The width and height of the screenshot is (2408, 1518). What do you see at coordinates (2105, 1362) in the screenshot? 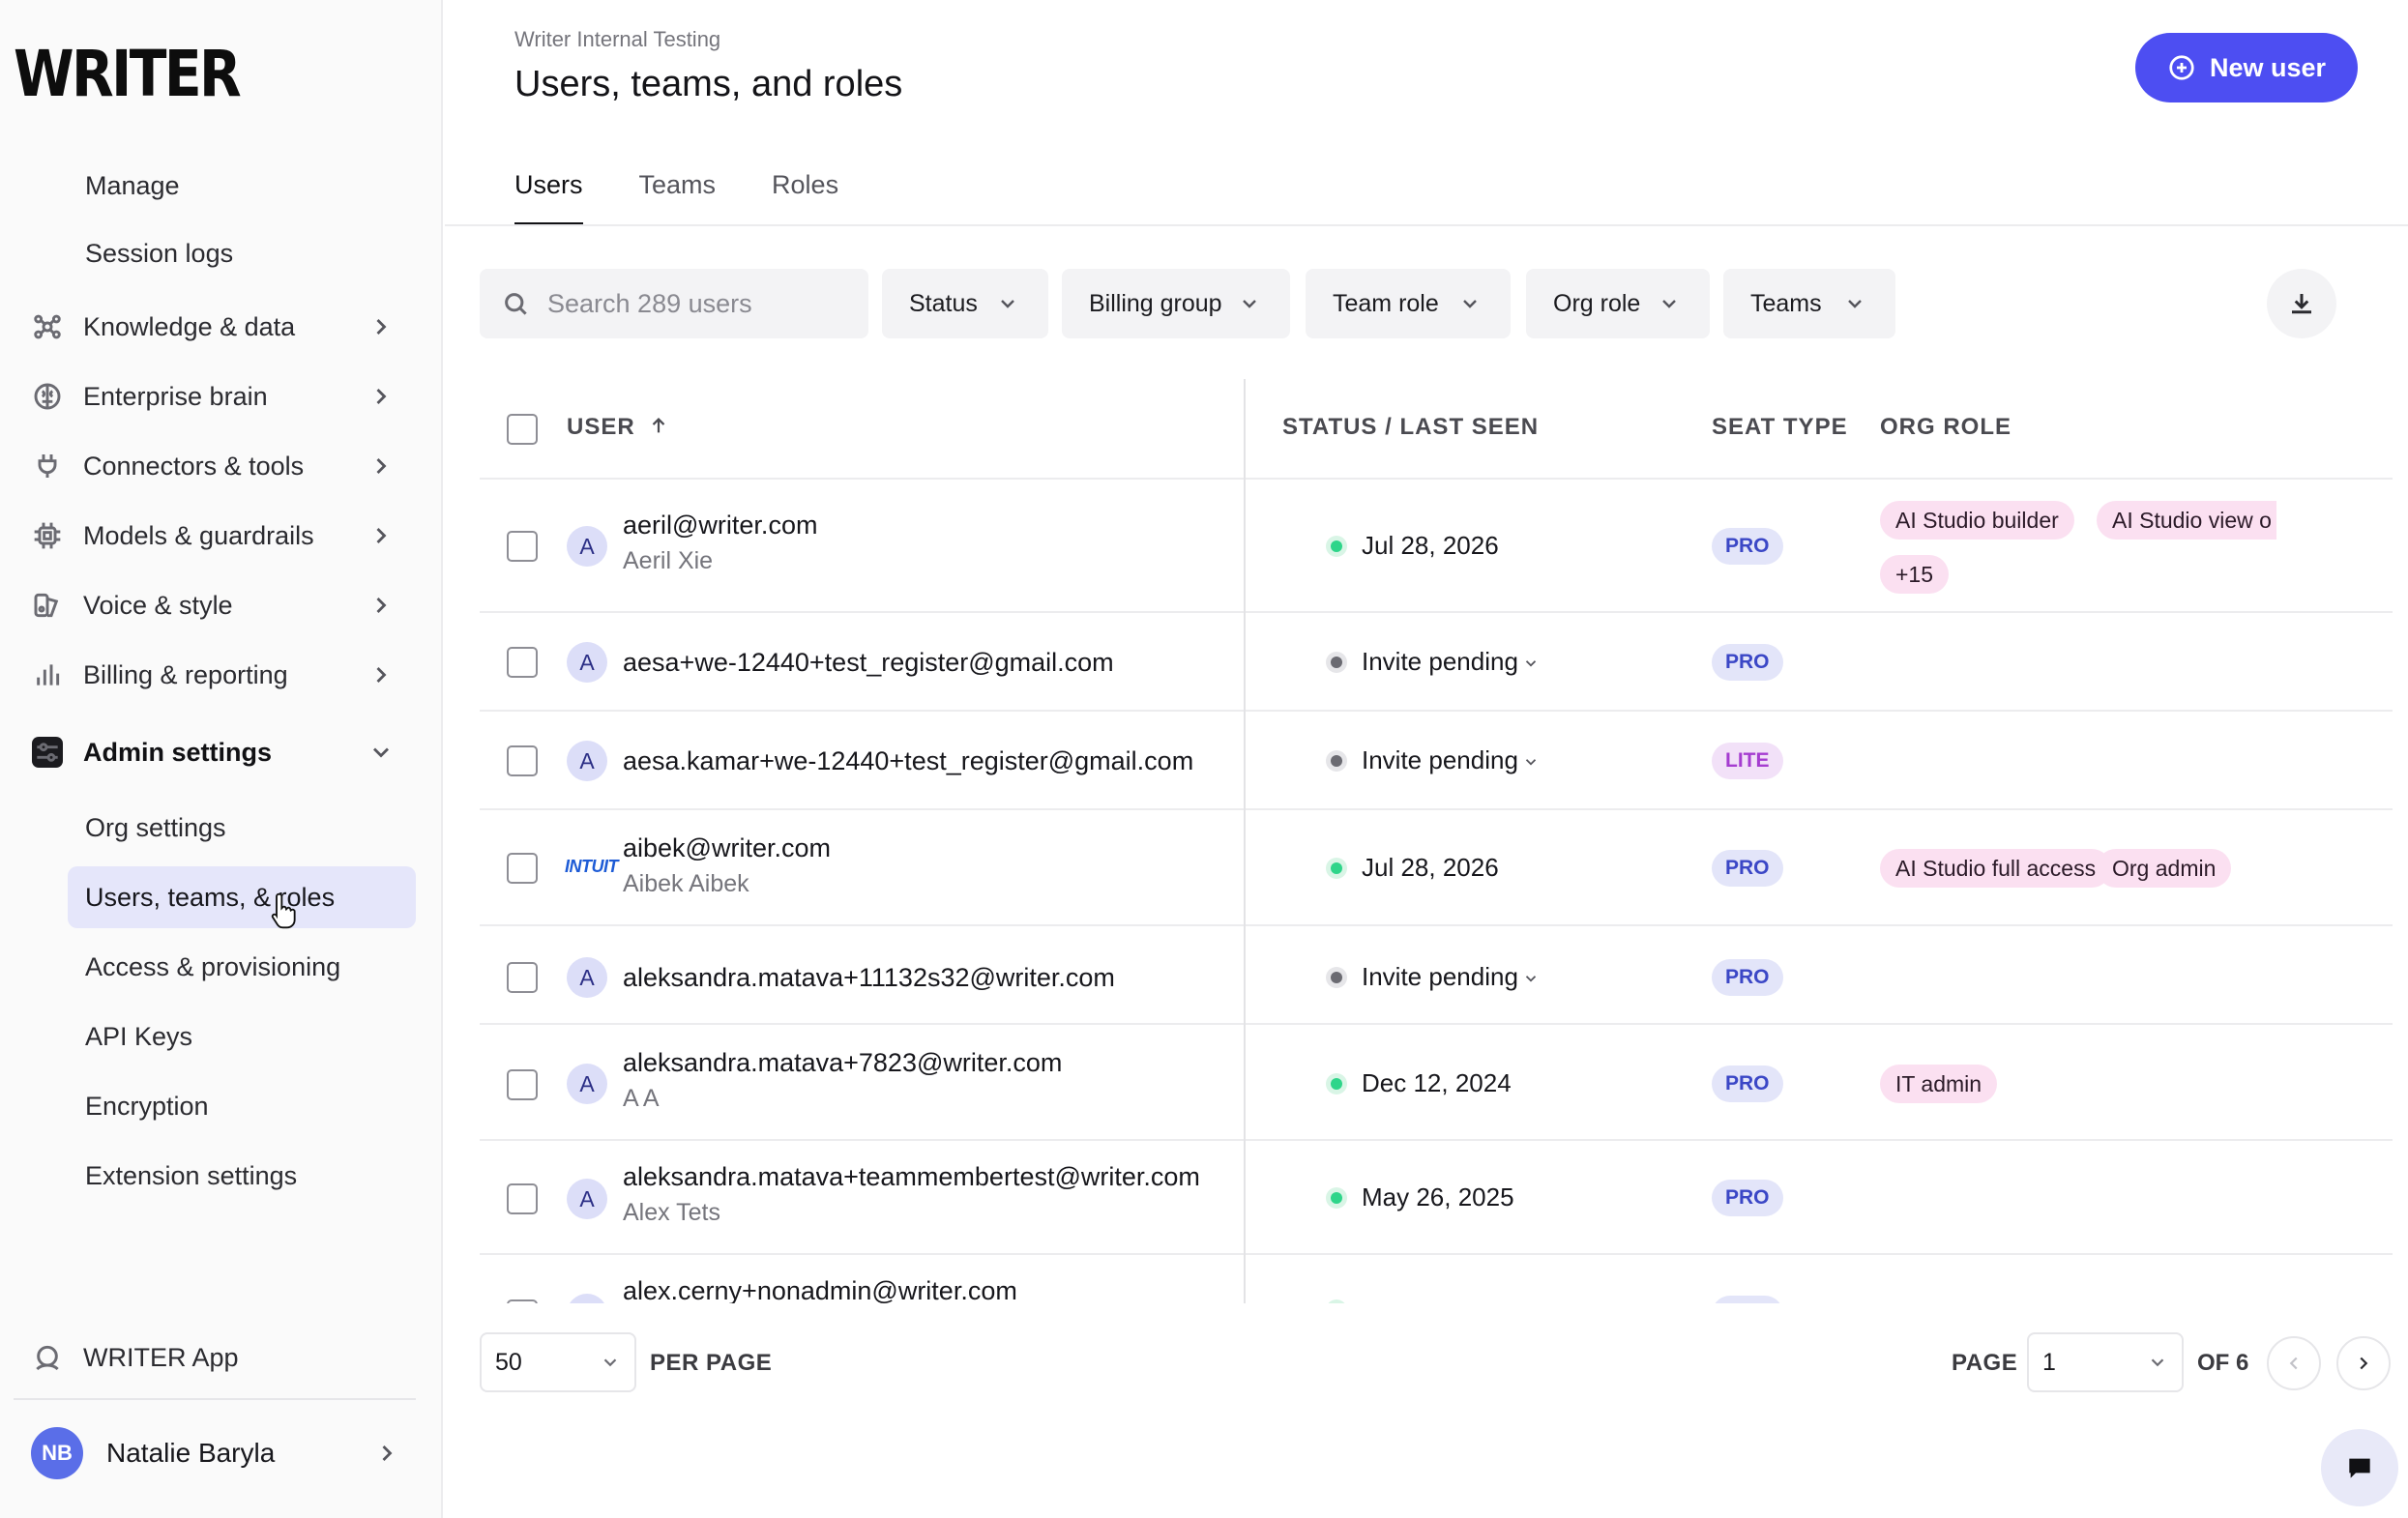
I see `page-select: 1` at bounding box center [2105, 1362].